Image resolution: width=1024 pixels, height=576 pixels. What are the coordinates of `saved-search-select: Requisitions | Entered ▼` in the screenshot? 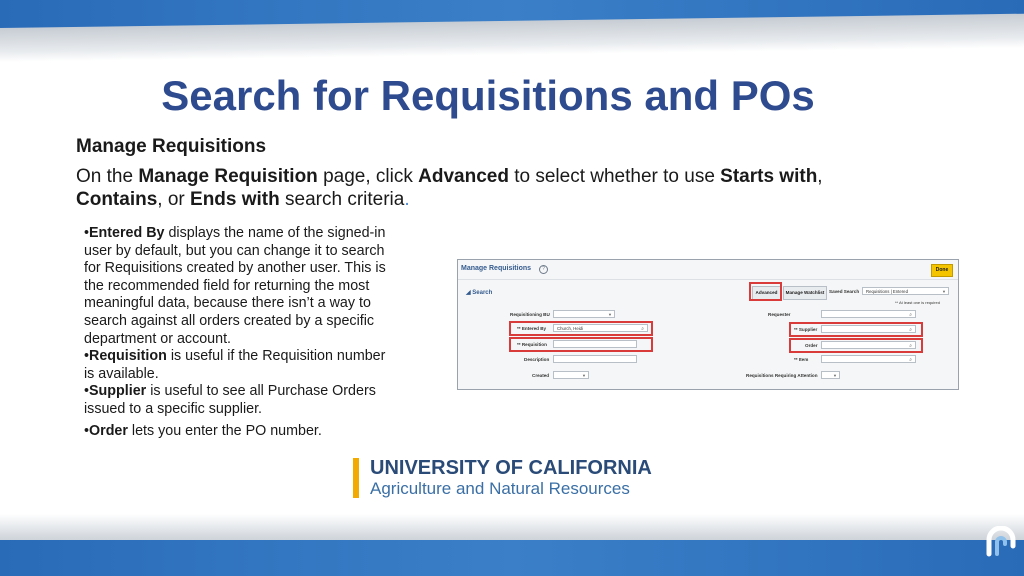 It's located at (905, 291).